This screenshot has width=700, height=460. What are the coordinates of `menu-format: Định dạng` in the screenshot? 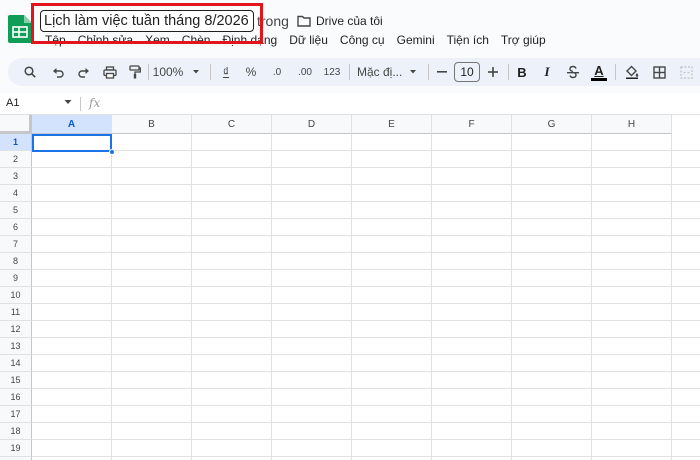 It's located at (249, 40).